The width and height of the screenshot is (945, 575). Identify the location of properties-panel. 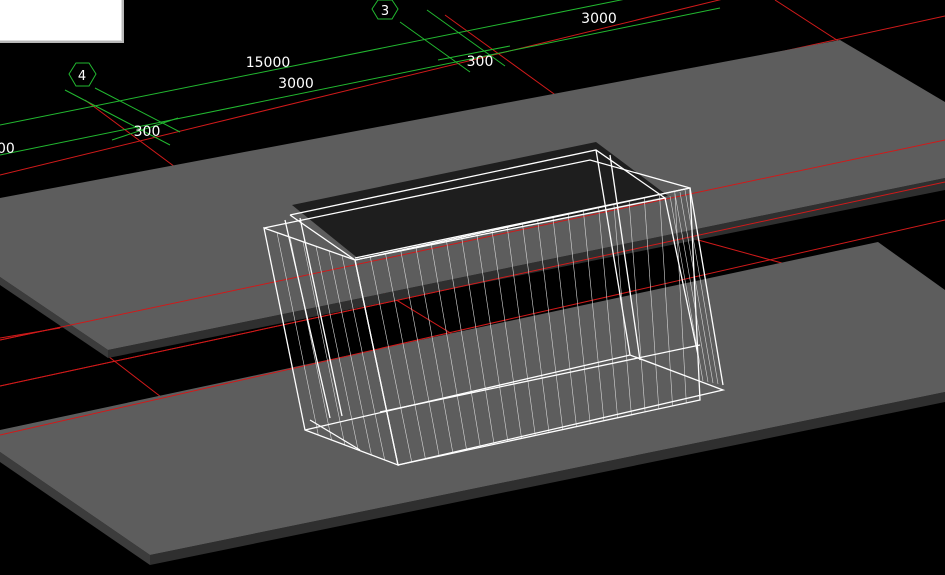
(62, 21).